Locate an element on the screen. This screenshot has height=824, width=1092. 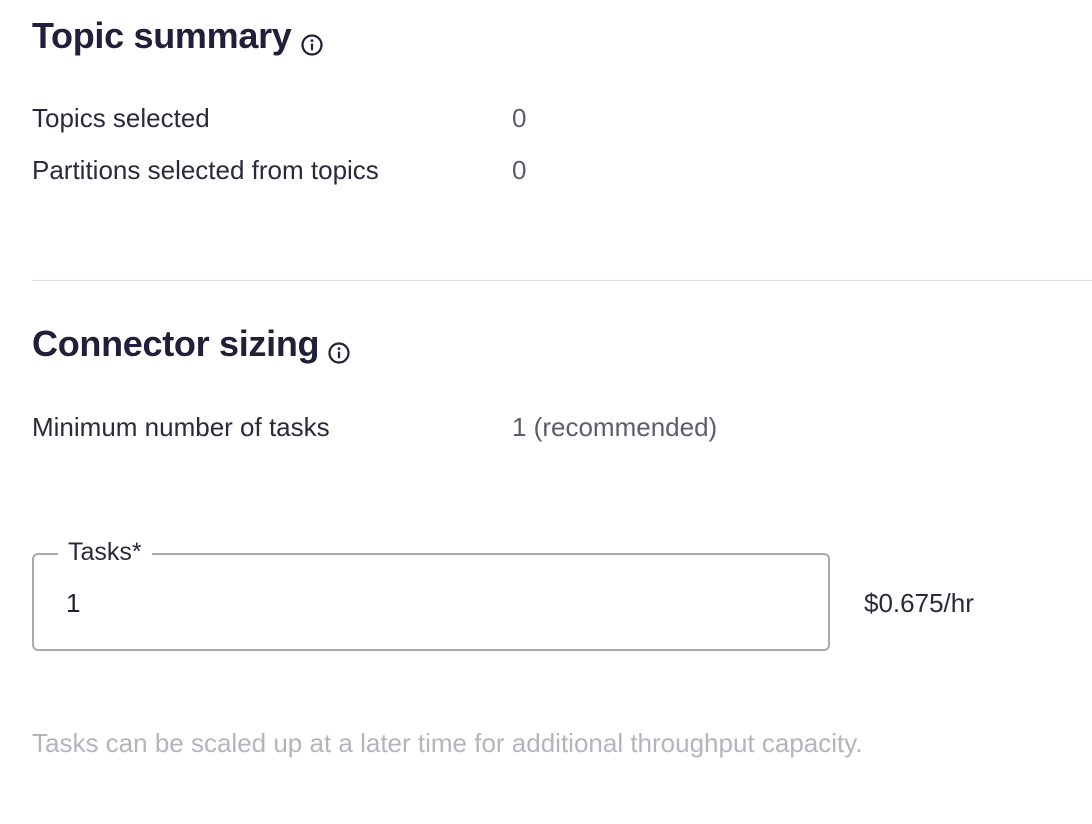
partitions-selected-value: 0 is located at coordinates (519, 170).